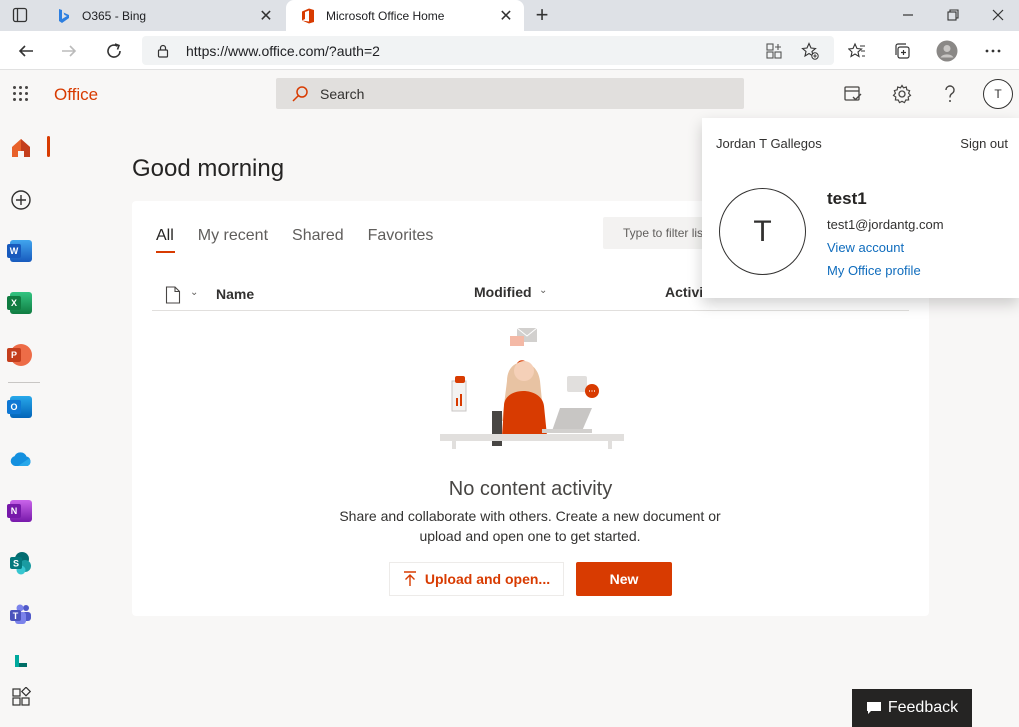  I want to click on all-apps-icon, so click(21, 697).